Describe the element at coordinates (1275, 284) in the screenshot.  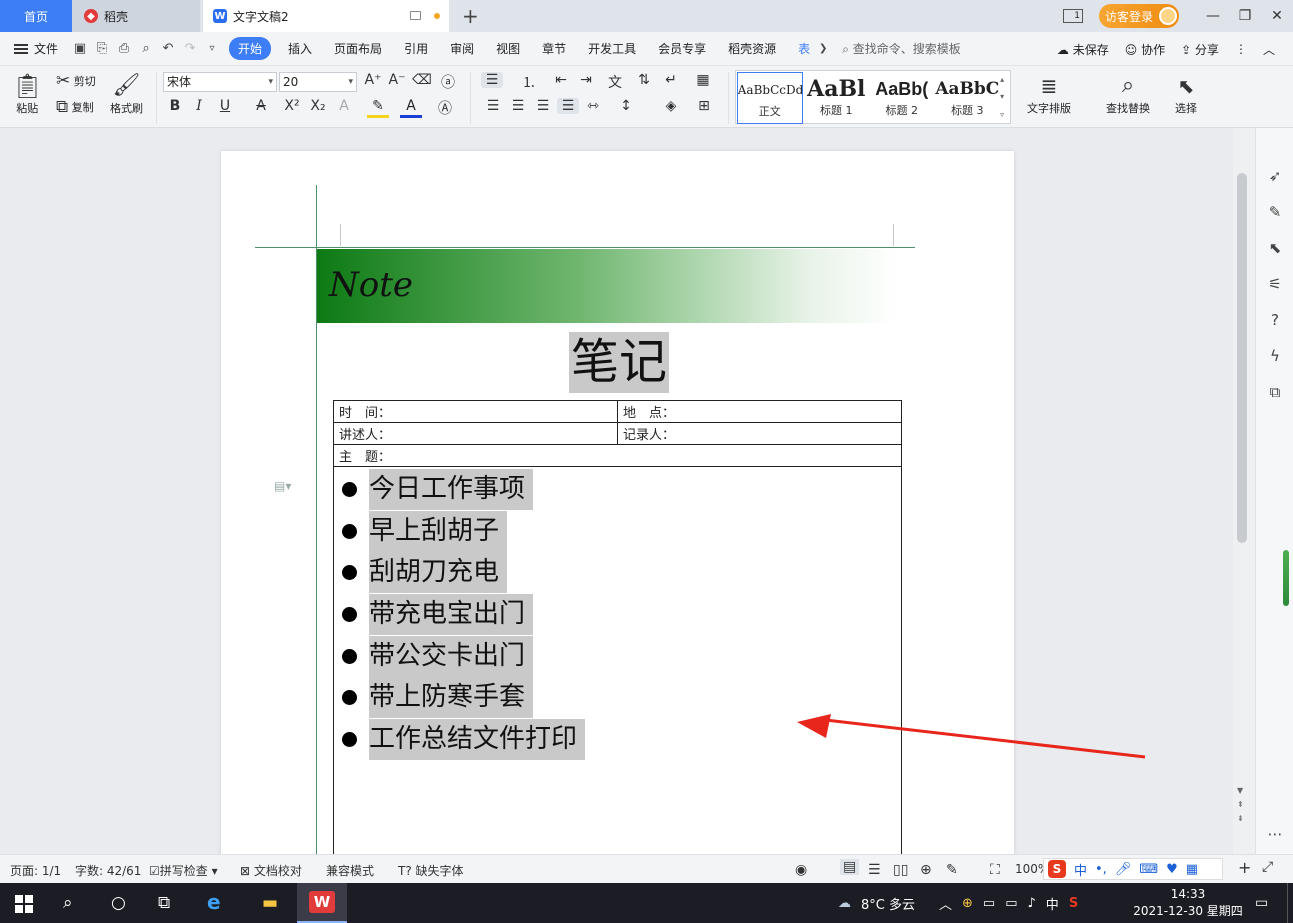
I see `sliders-icon: ⚟` at that location.